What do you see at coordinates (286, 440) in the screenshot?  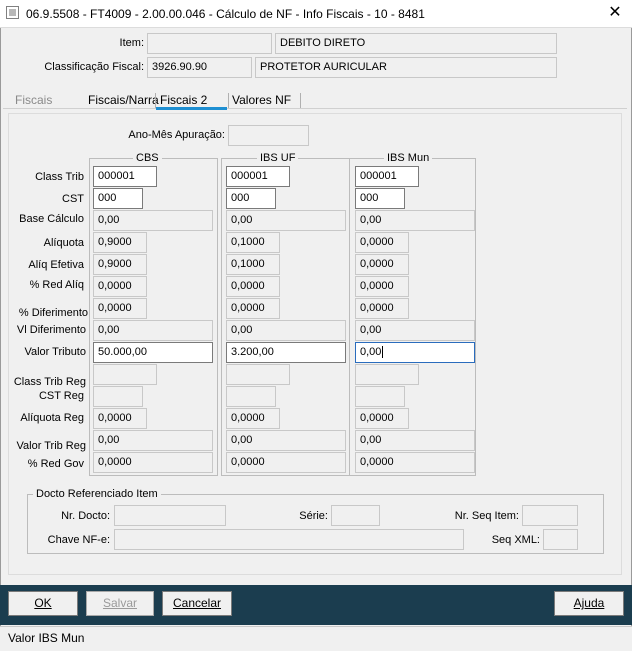 I see `ibs-uf-valor-trib-reg-field: 0,00` at bounding box center [286, 440].